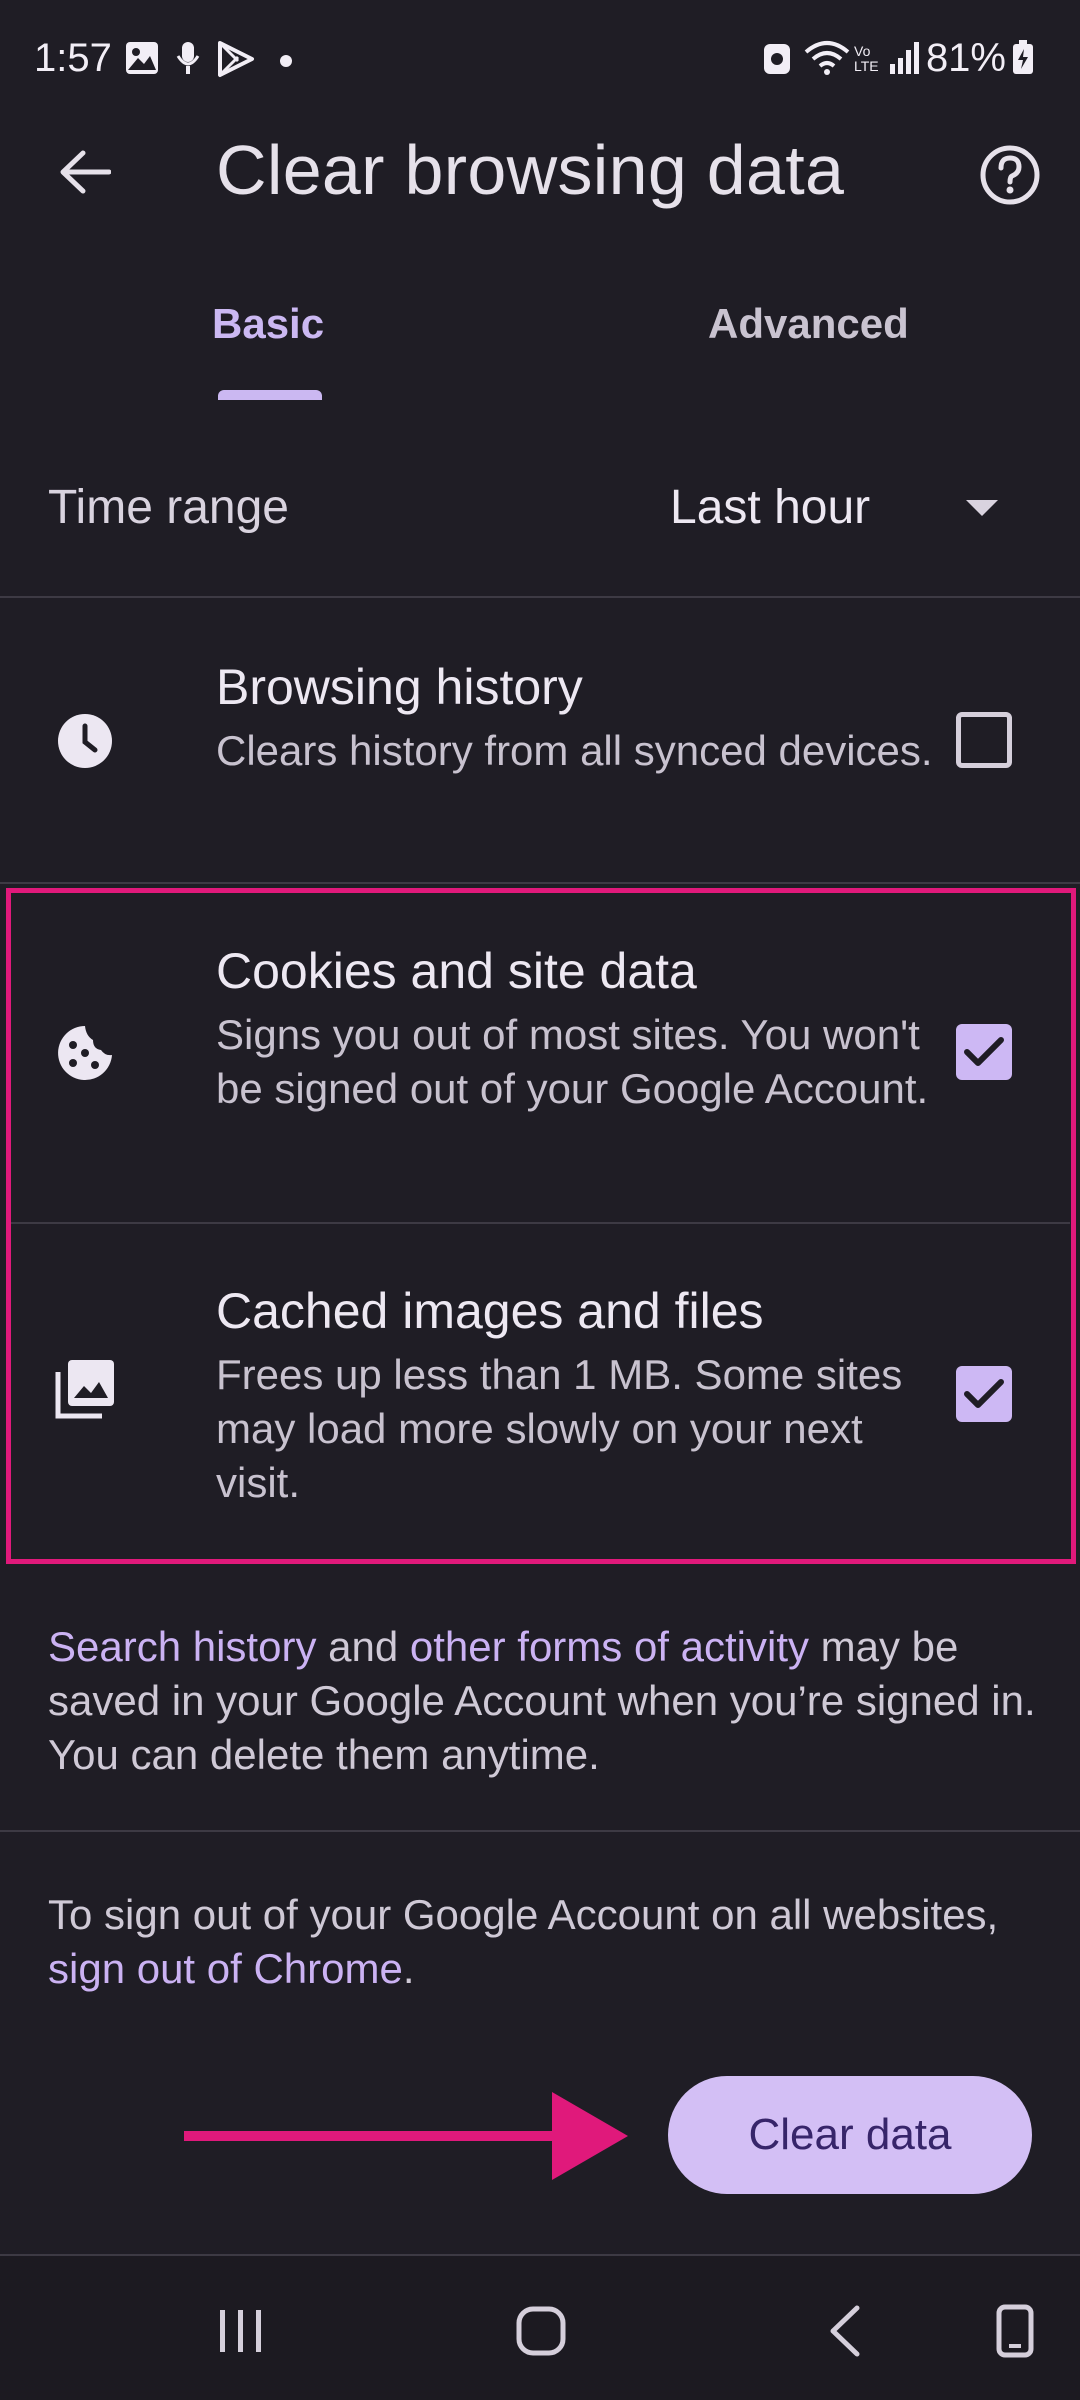 This screenshot has width=1080, height=2400. Describe the element at coordinates (168, 507) in the screenshot. I see `time-range-label: Time range` at that location.